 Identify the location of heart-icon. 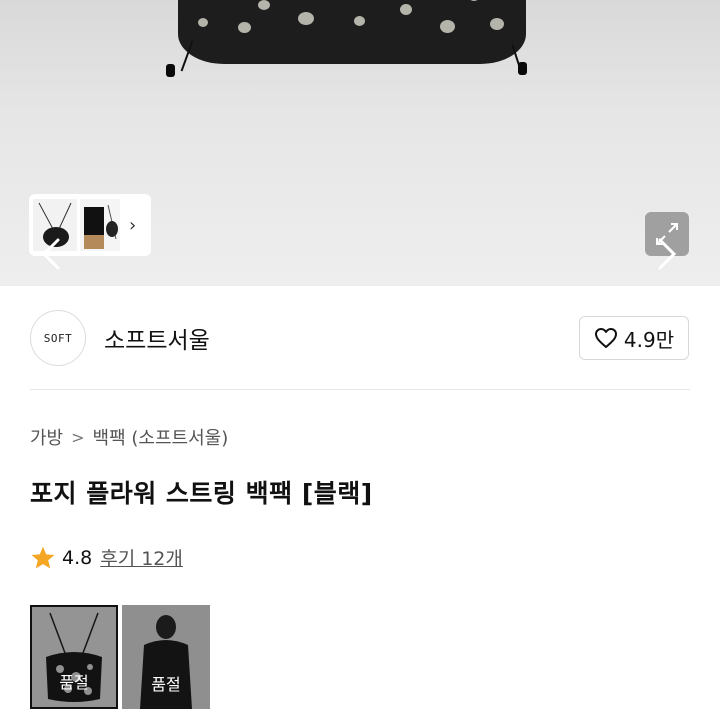
(605, 338).